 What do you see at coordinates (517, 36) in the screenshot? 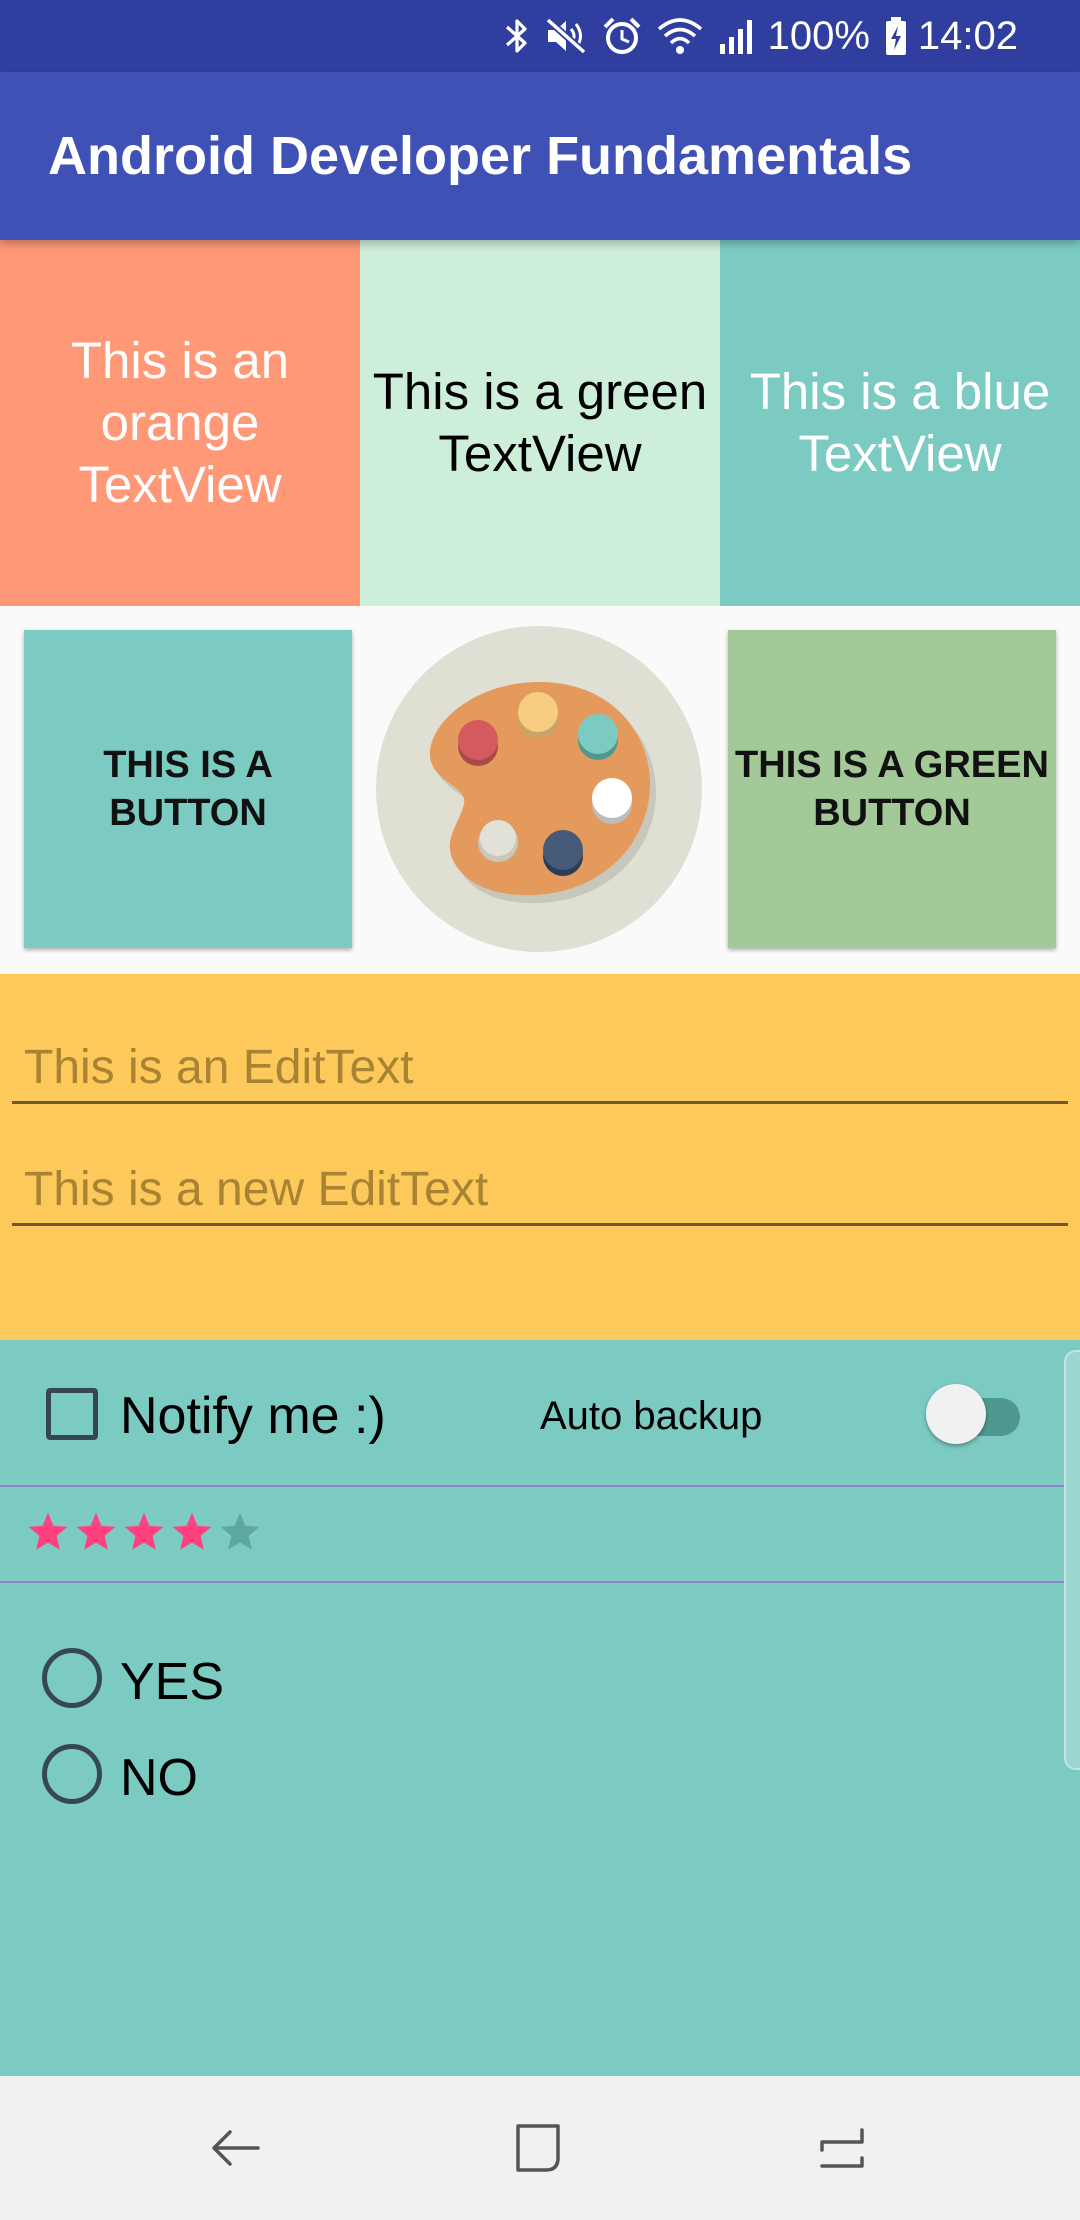
I see `bluetooth-icon` at bounding box center [517, 36].